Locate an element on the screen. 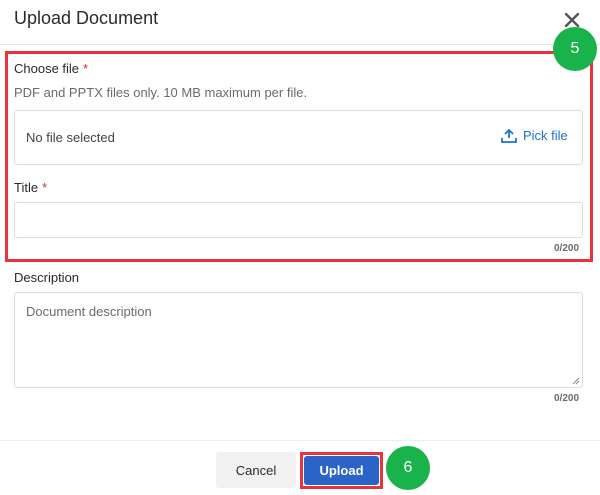 The height and width of the screenshot is (495, 600). pick-file-button: Pick file is located at coordinates (534, 135).